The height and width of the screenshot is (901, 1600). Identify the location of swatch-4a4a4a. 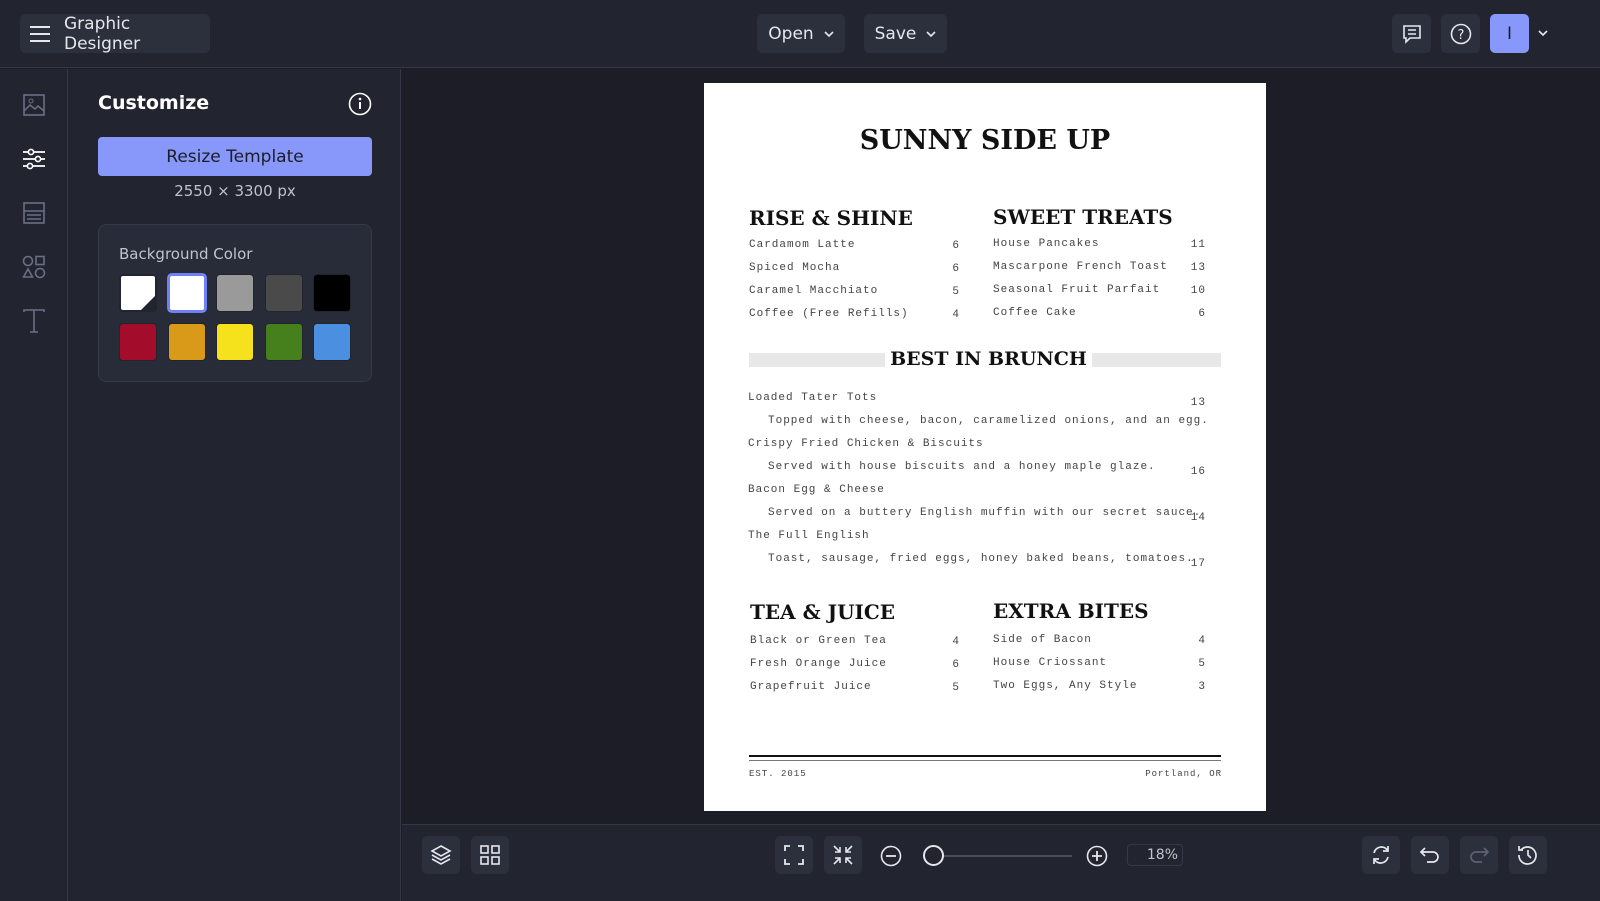
(283, 293).